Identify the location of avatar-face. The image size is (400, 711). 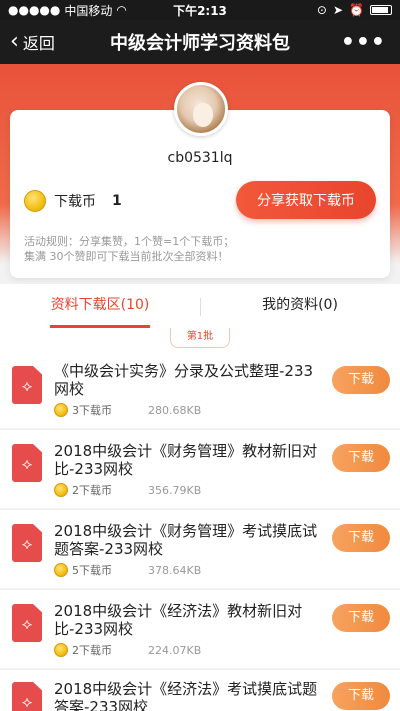
(203, 115).